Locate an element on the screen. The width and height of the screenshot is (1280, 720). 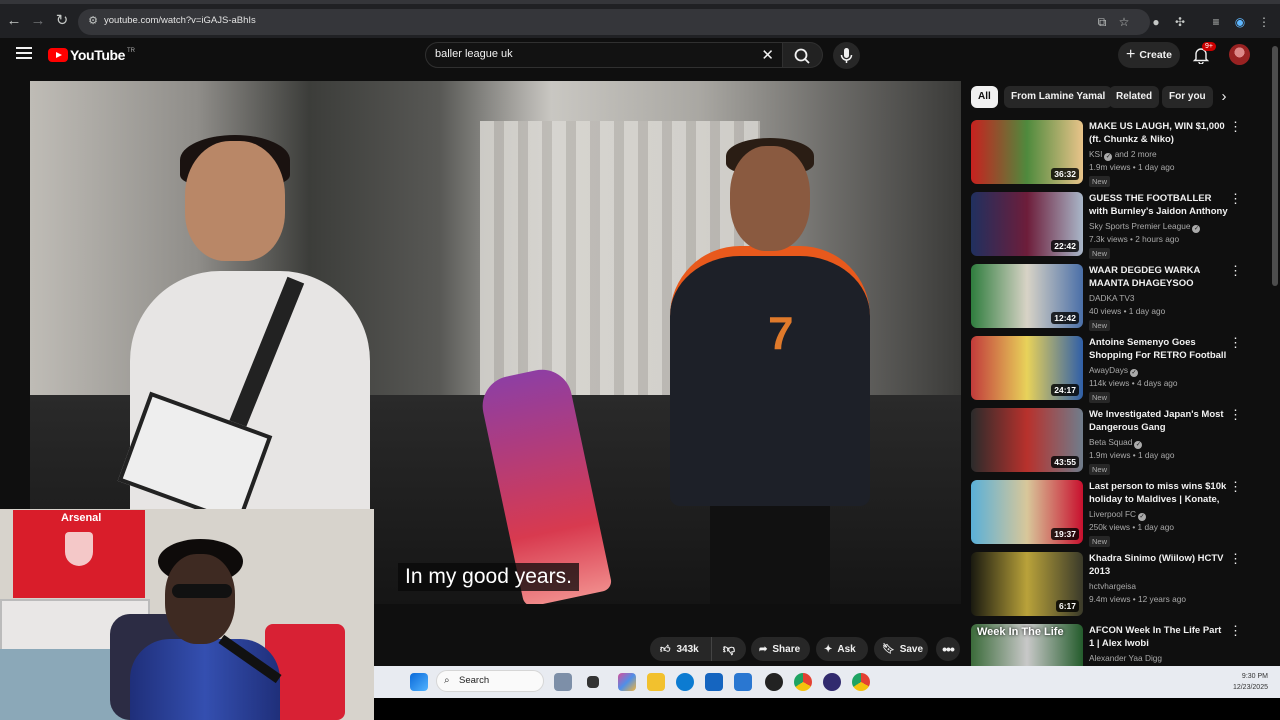
taskbar-clock: 9:30 PM 12/23/2025 is located at coordinates (1250, 682).